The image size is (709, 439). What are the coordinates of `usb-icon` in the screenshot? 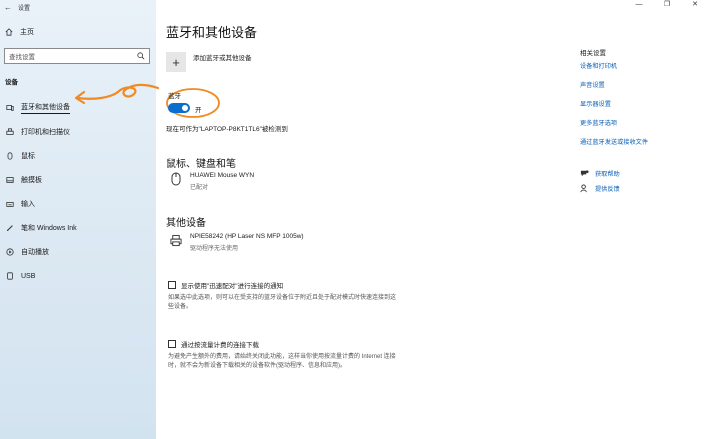 It's located at (10, 276).